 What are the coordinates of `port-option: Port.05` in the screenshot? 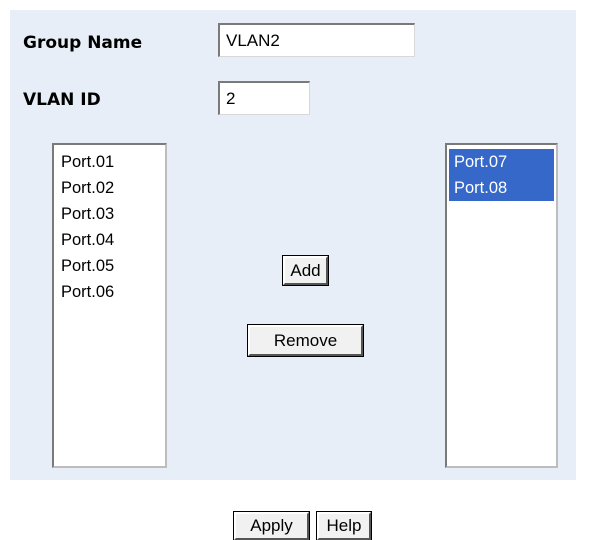 It's located at (109, 266).